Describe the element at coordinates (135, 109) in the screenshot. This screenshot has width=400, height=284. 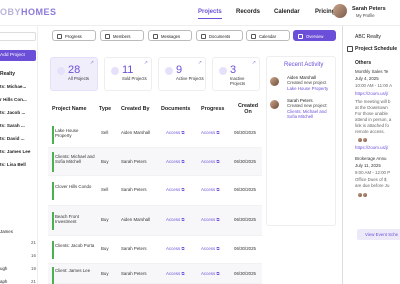
I see `column-header-created-by: Created By` at that location.